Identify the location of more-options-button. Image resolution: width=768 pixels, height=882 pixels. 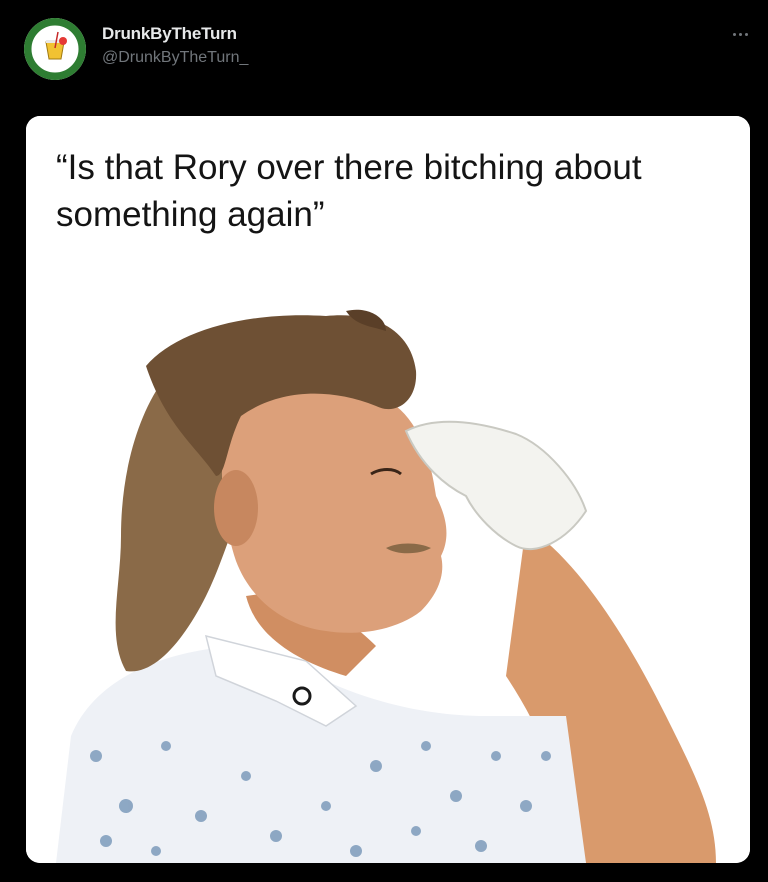
(740, 34).